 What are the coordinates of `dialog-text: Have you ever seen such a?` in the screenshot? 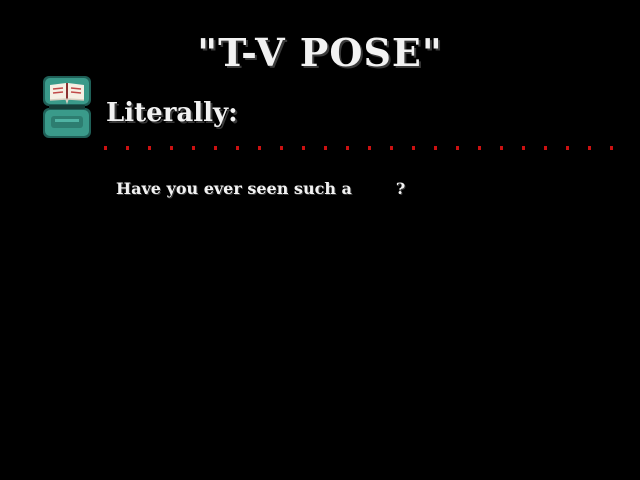 It's located at (260, 189).